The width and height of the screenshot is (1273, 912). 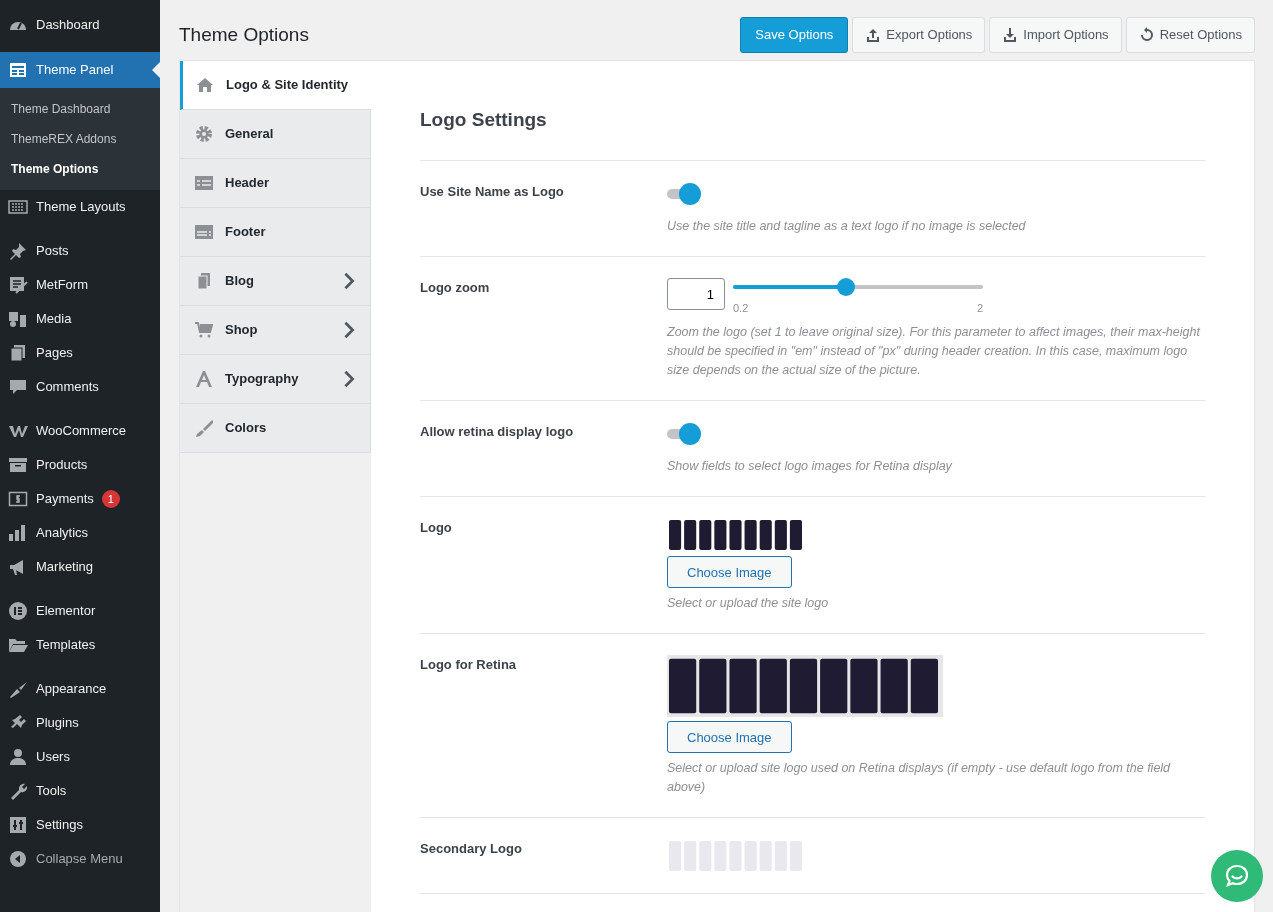 What do you see at coordinates (80, 207) in the screenshot?
I see `menu-item: Theme Layouts` at bounding box center [80, 207].